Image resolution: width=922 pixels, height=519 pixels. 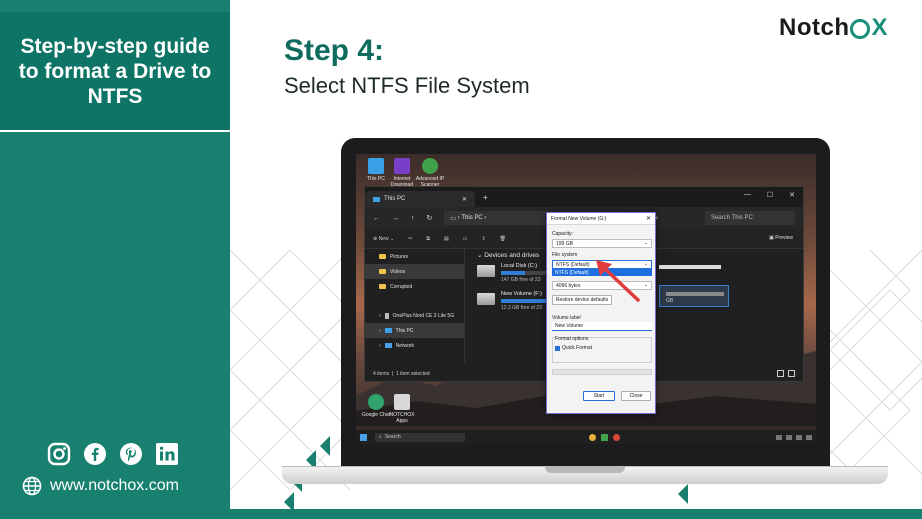 I want to click on desktop-icon-apps: NOTCHOX Apps, so click(x=402, y=409).